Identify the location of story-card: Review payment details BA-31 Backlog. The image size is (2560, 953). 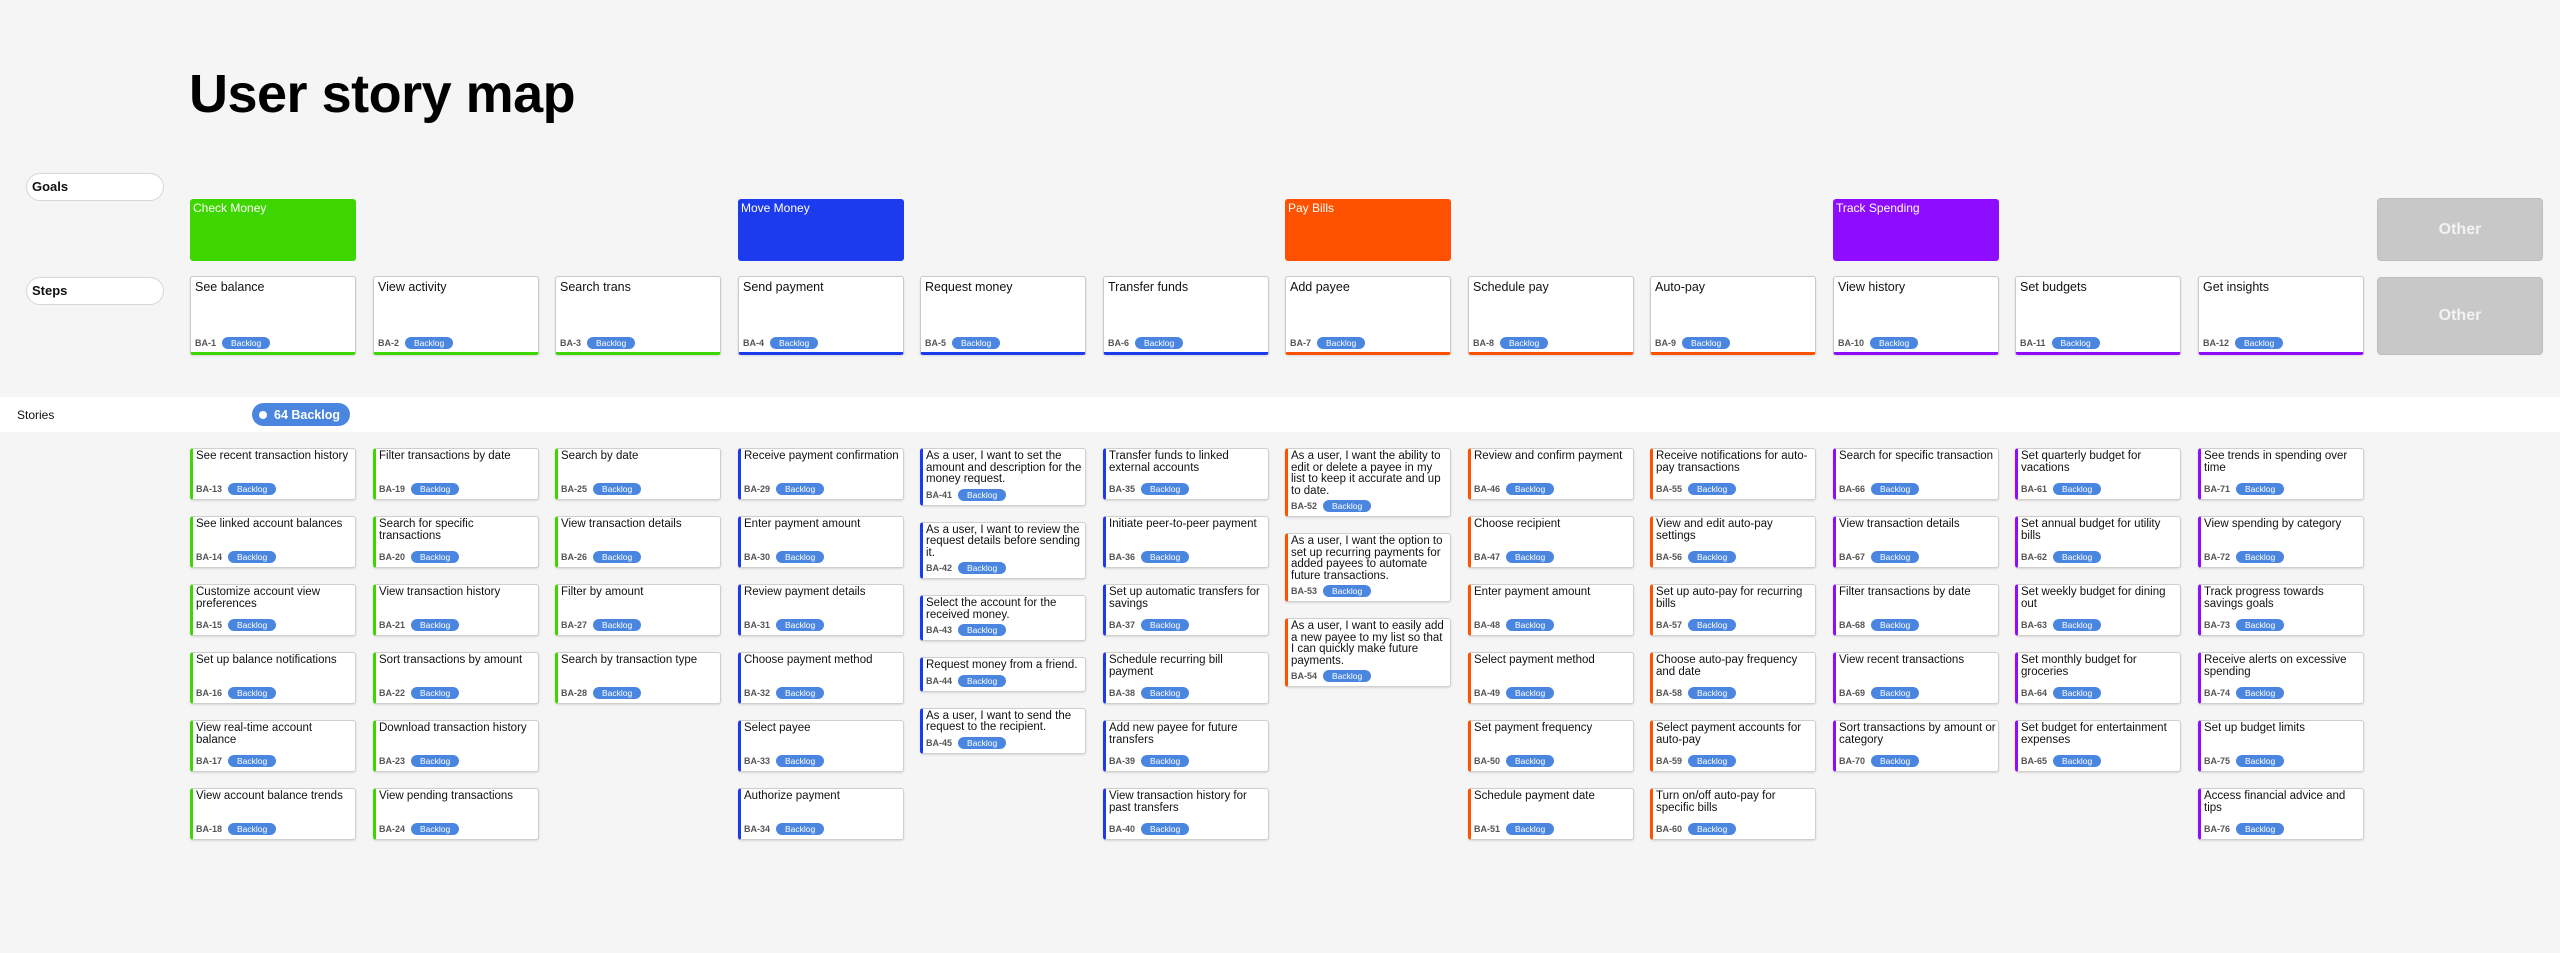
(821, 610).